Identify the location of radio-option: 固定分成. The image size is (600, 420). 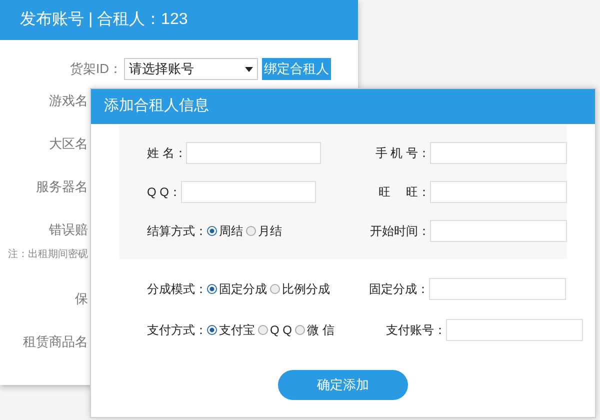
(237, 289).